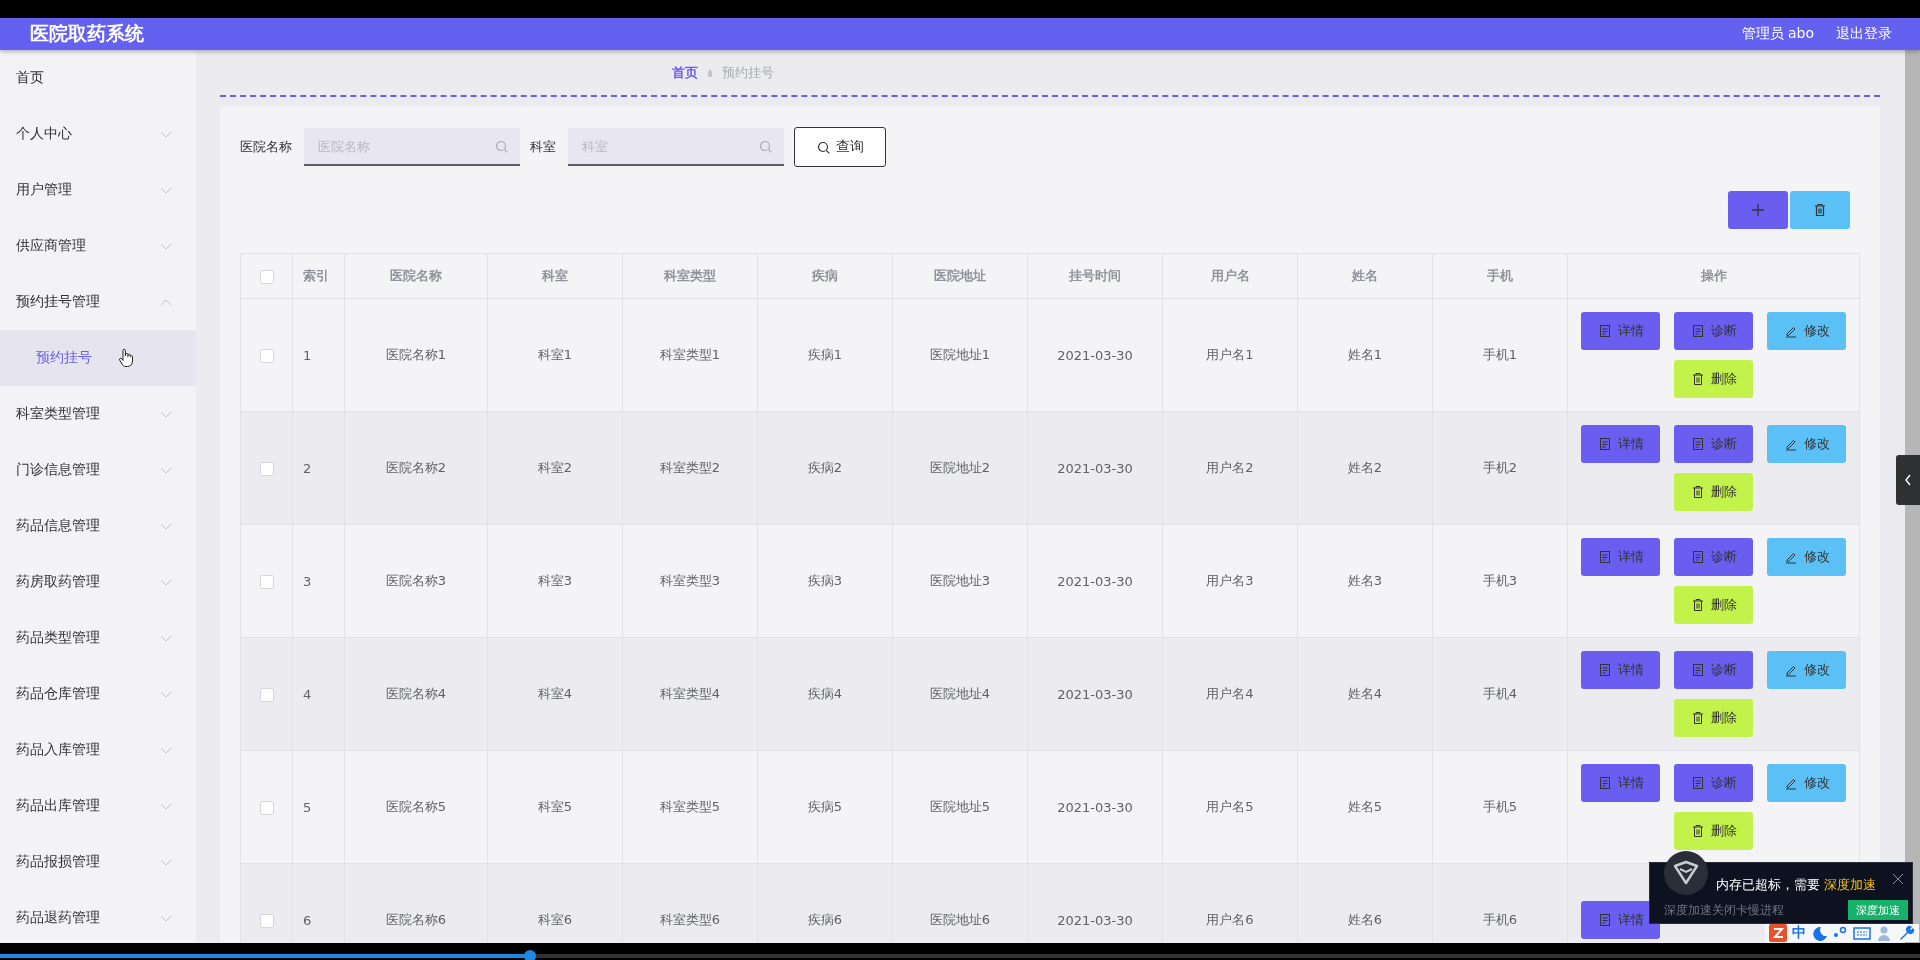 Image resolution: width=1920 pixels, height=960 pixels. Describe the element at coordinates (1799, 933) in the screenshot. I see `input-mode-label: 中` at that location.